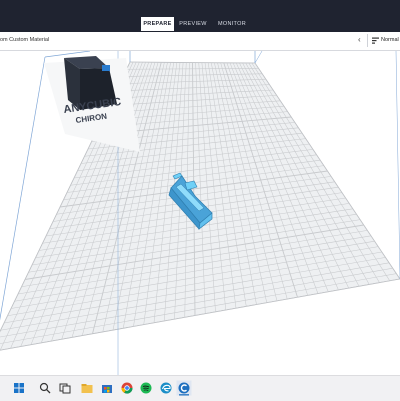 The height and width of the screenshot is (401, 400). Describe the element at coordinates (166, 388) in the screenshot. I see `edge-icon` at that location.